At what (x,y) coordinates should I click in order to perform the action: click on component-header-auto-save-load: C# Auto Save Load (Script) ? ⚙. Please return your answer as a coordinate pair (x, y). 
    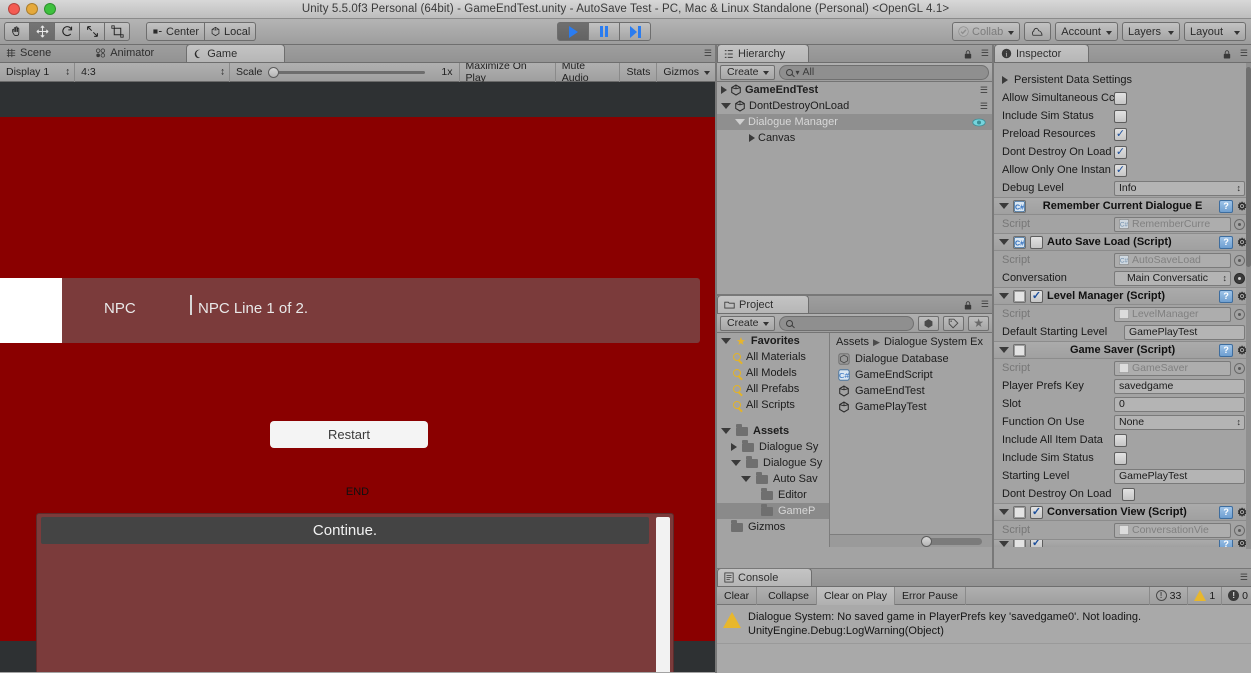
    Looking at the image, I should click on (1122, 242).